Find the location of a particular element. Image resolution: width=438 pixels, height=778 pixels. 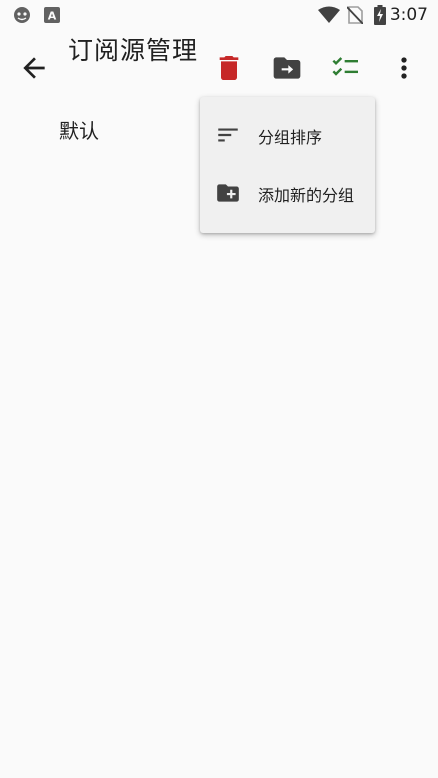

back-arrow-icon is located at coordinates (34, 68).